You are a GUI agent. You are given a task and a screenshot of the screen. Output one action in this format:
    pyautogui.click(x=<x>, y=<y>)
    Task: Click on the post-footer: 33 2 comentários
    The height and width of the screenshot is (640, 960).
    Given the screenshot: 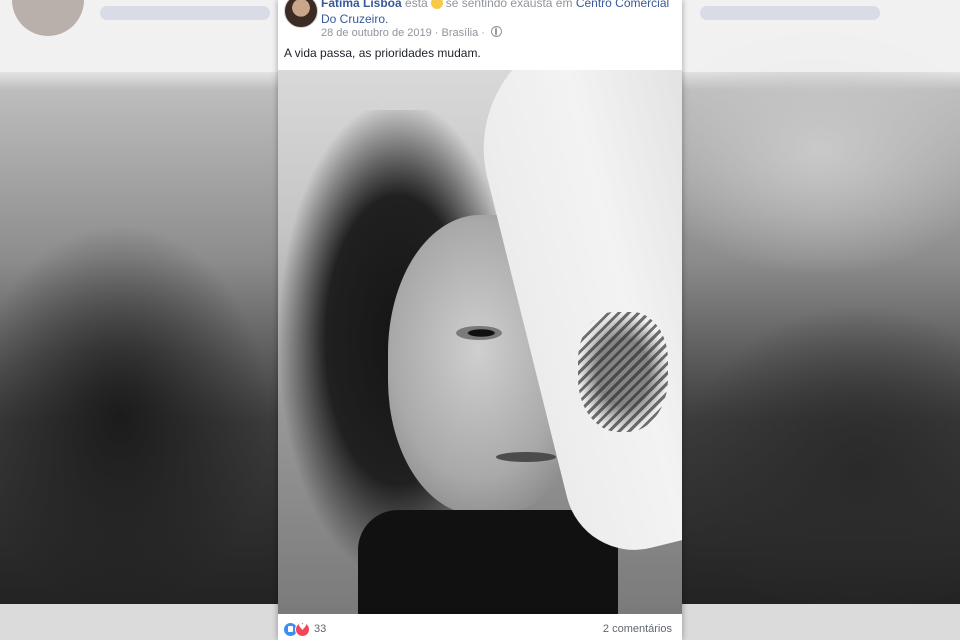 What is the action you would take?
    pyautogui.click(x=480, y=627)
    